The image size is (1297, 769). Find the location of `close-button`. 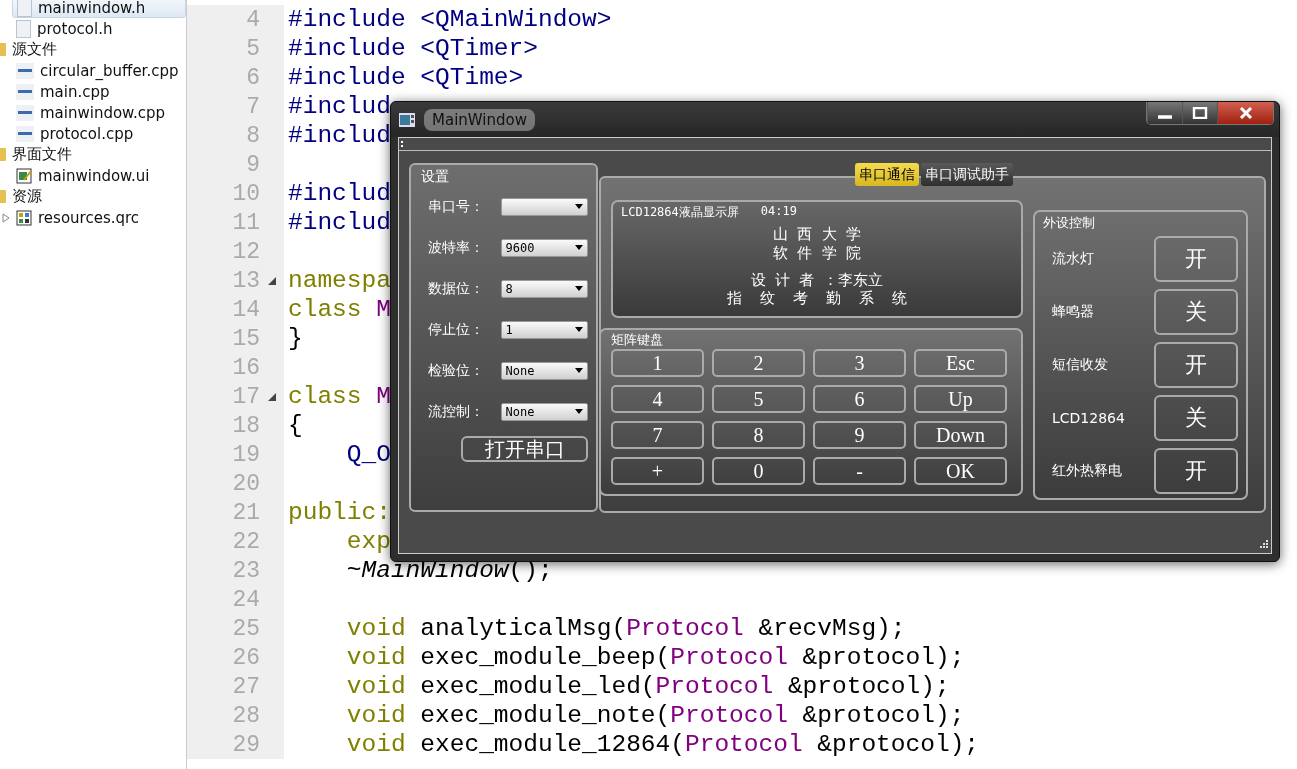

close-button is located at coordinates (1245, 113).